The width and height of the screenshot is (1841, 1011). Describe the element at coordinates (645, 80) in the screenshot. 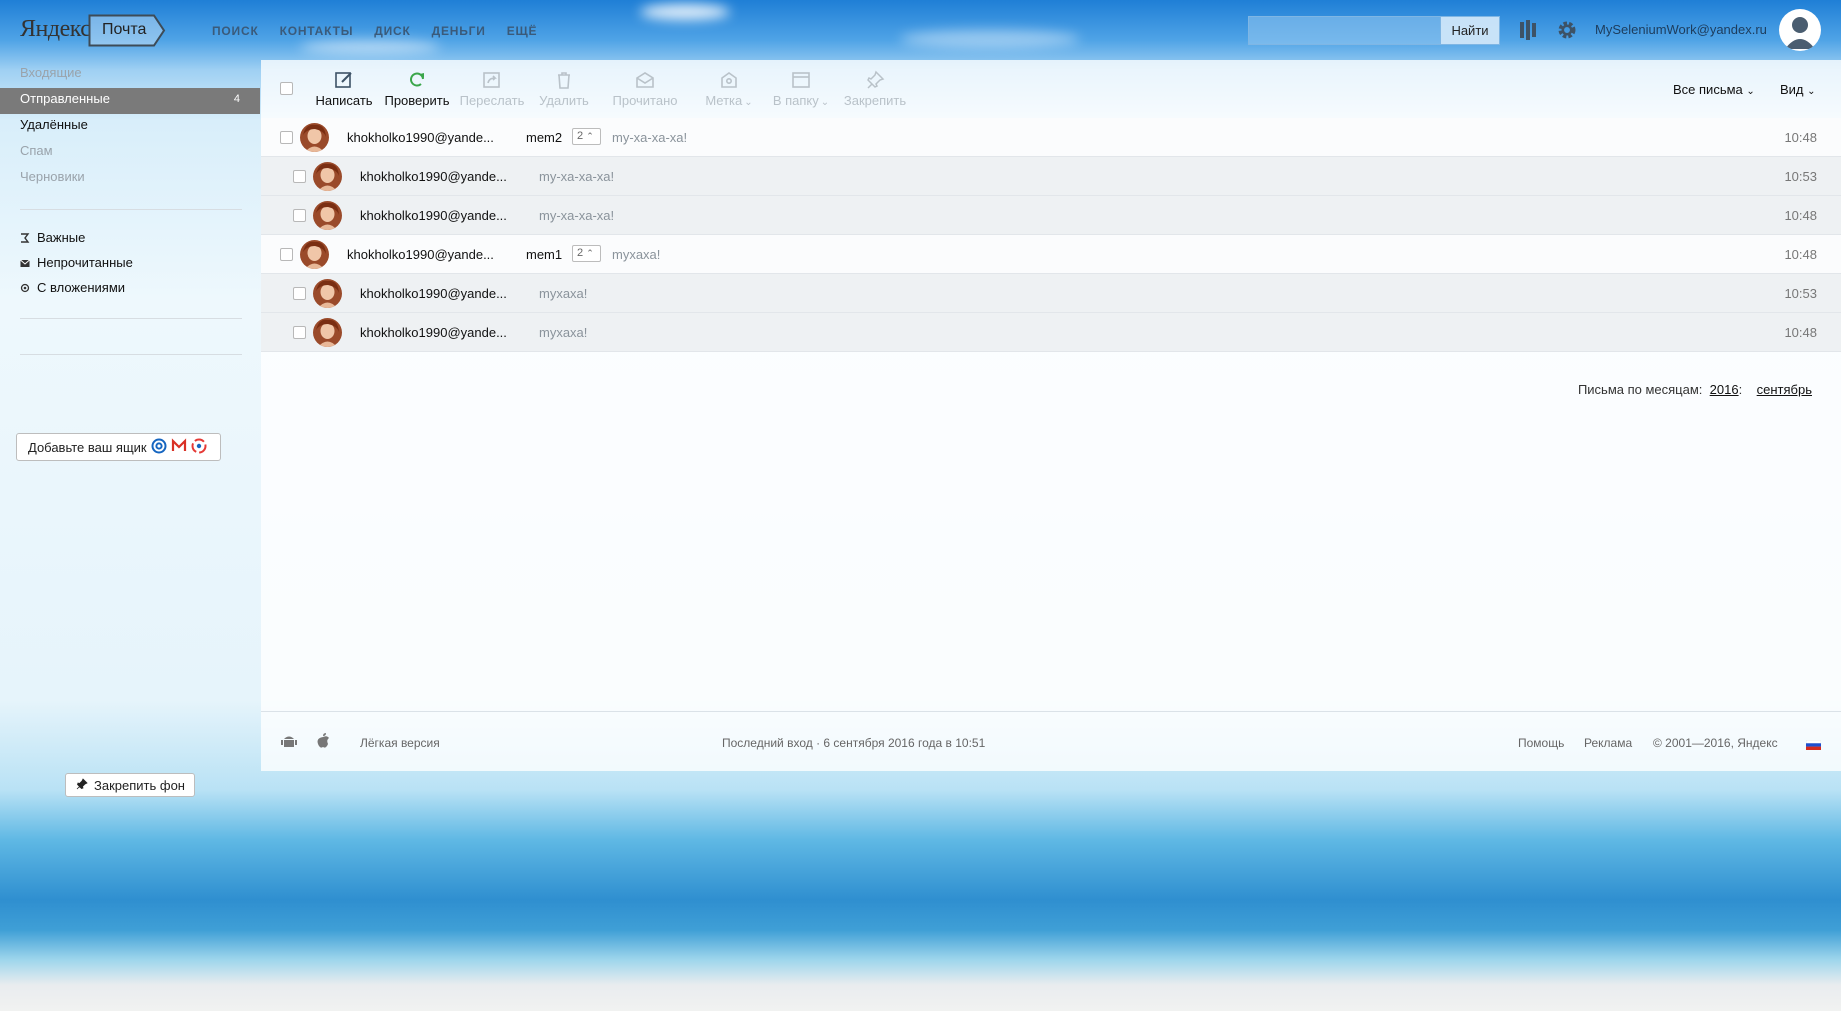

I see `envelope-open-icon` at that location.